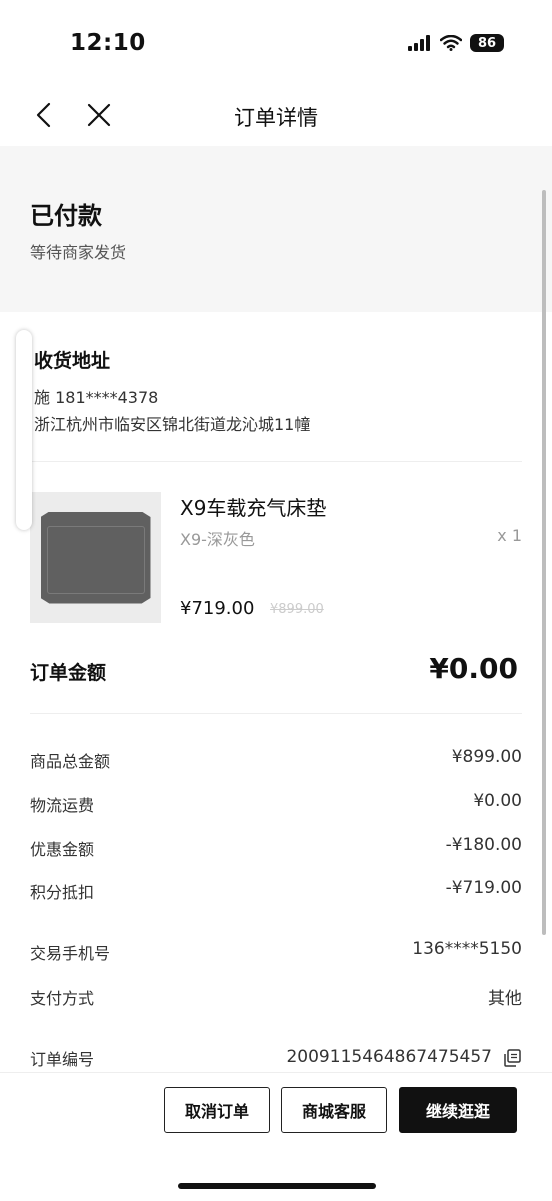 The width and height of the screenshot is (552, 1201). What do you see at coordinates (62, 805) in the screenshot?
I see `shipping-label: 物流运费` at bounding box center [62, 805].